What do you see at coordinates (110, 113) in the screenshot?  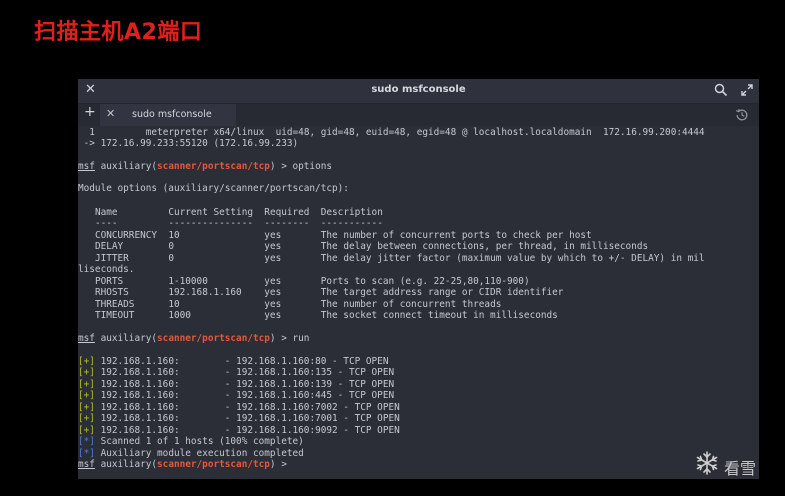 I see `close-icon: ✕` at bounding box center [110, 113].